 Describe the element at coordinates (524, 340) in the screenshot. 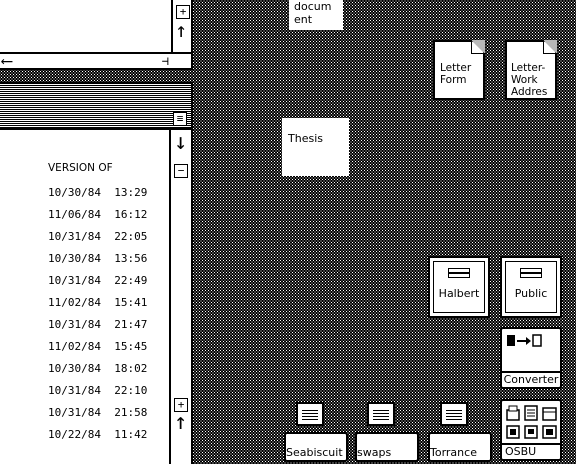

I see `convert-arrow-icon` at that location.